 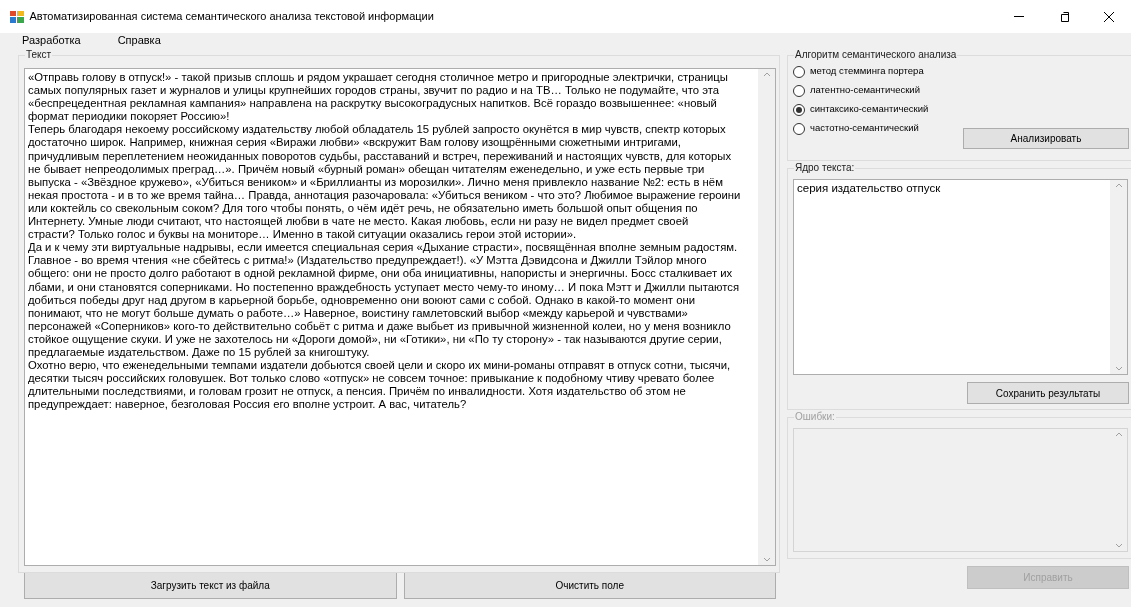 What do you see at coordinates (303, 235) in the screenshot?
I see `text-line: страсти? Только голос и буквы на мониторе… Именно в такой ситуации оказались герои этой истории».` at bounding box center [303, 235].